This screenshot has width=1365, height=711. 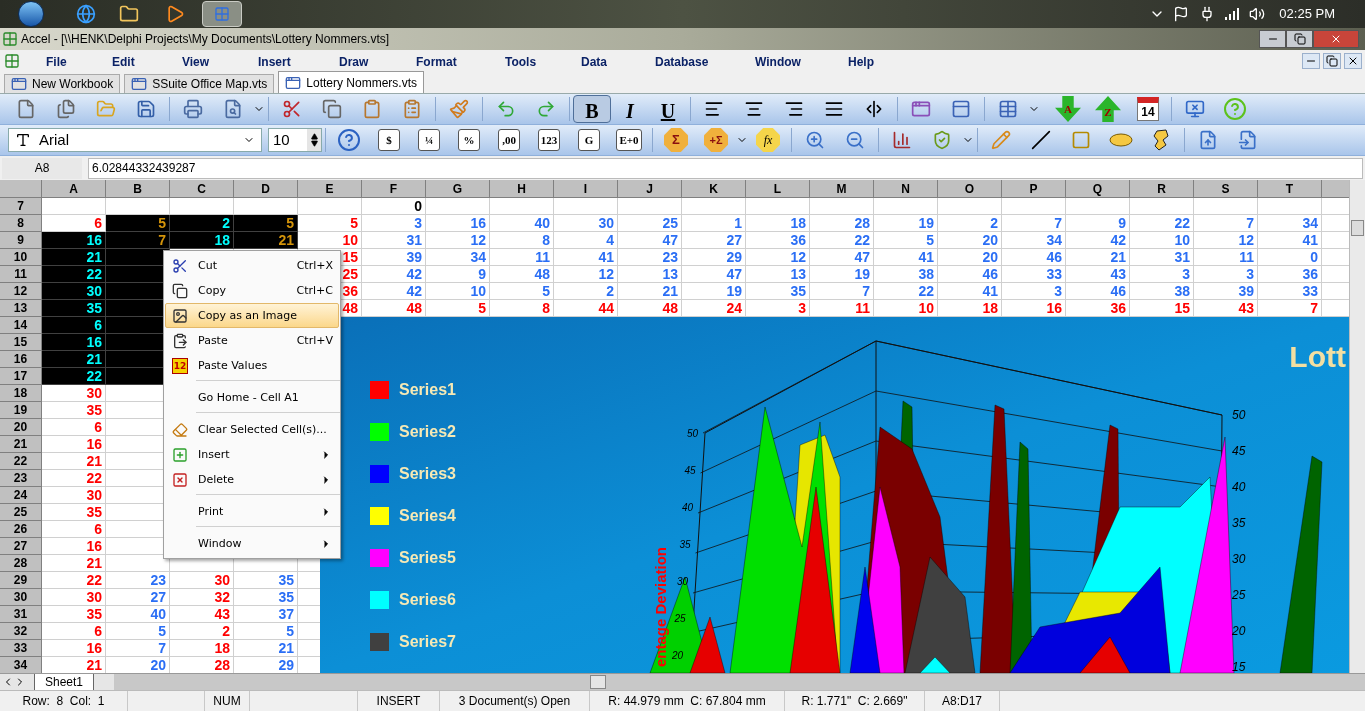 I want to click on justify-icon, so click(x=834, y=109).